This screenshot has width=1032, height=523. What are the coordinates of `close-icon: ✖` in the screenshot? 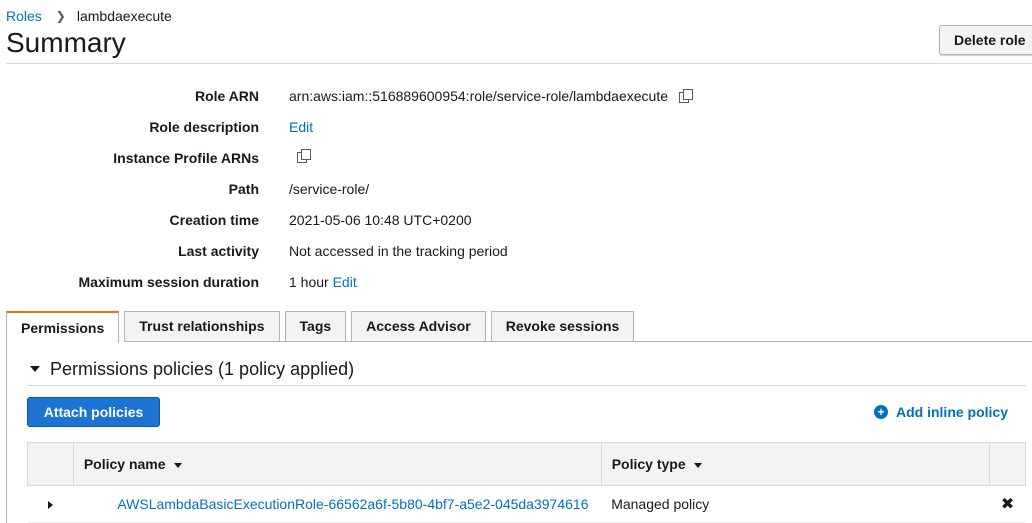 It's located at (1007, 504).